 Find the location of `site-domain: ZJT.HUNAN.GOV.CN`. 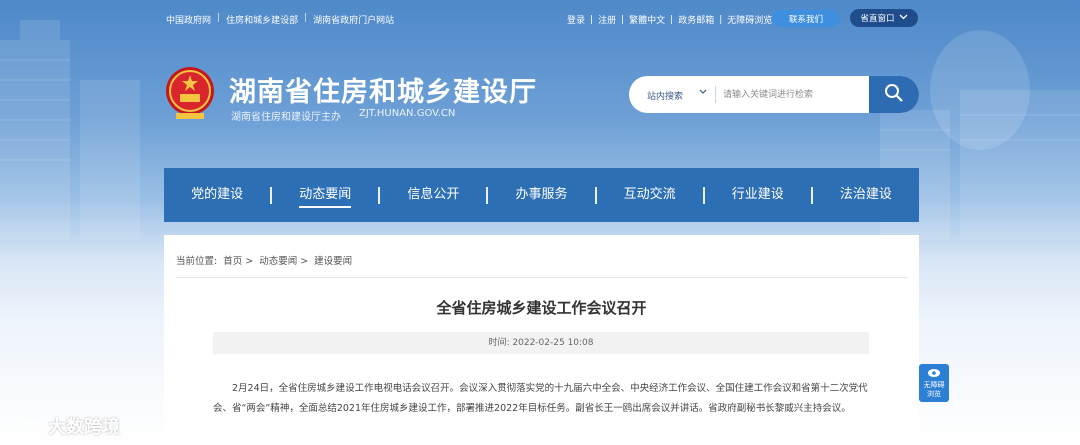

site-domain: ZJT.HUNAN.GOV.CN is located at coordinates (407, 113).